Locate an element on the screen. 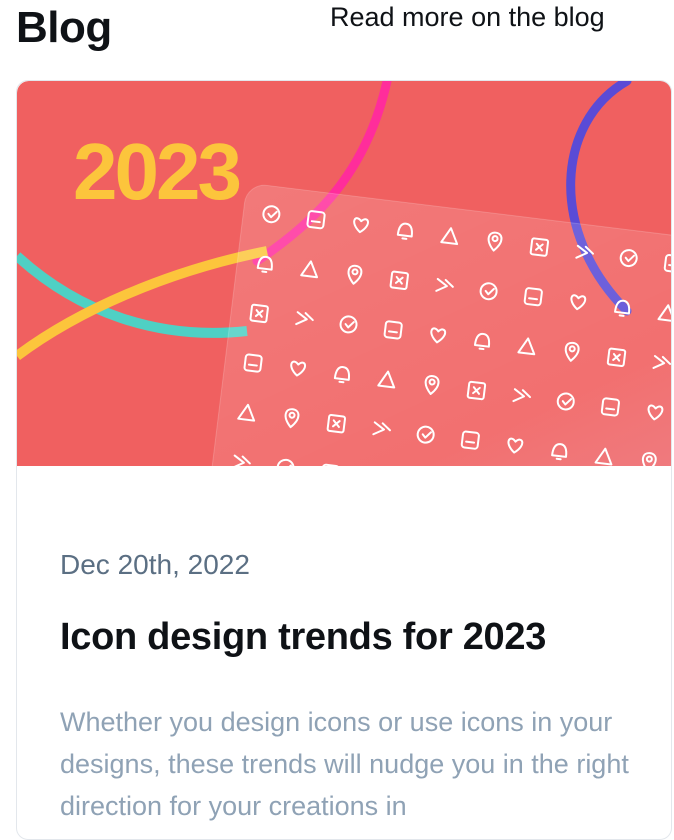 The image size is (674, 840). blog-header: Blog Read more on the blog is located at coordinates (337, 35).